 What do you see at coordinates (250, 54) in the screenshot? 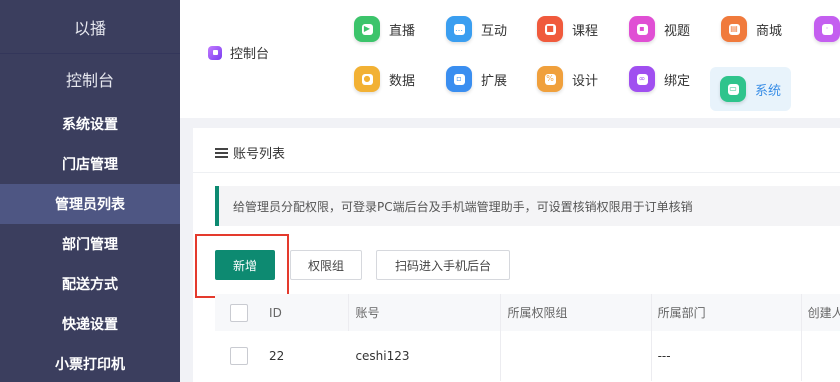
I see `nav-home-label: 控制台` at bounding box center [250, 54].